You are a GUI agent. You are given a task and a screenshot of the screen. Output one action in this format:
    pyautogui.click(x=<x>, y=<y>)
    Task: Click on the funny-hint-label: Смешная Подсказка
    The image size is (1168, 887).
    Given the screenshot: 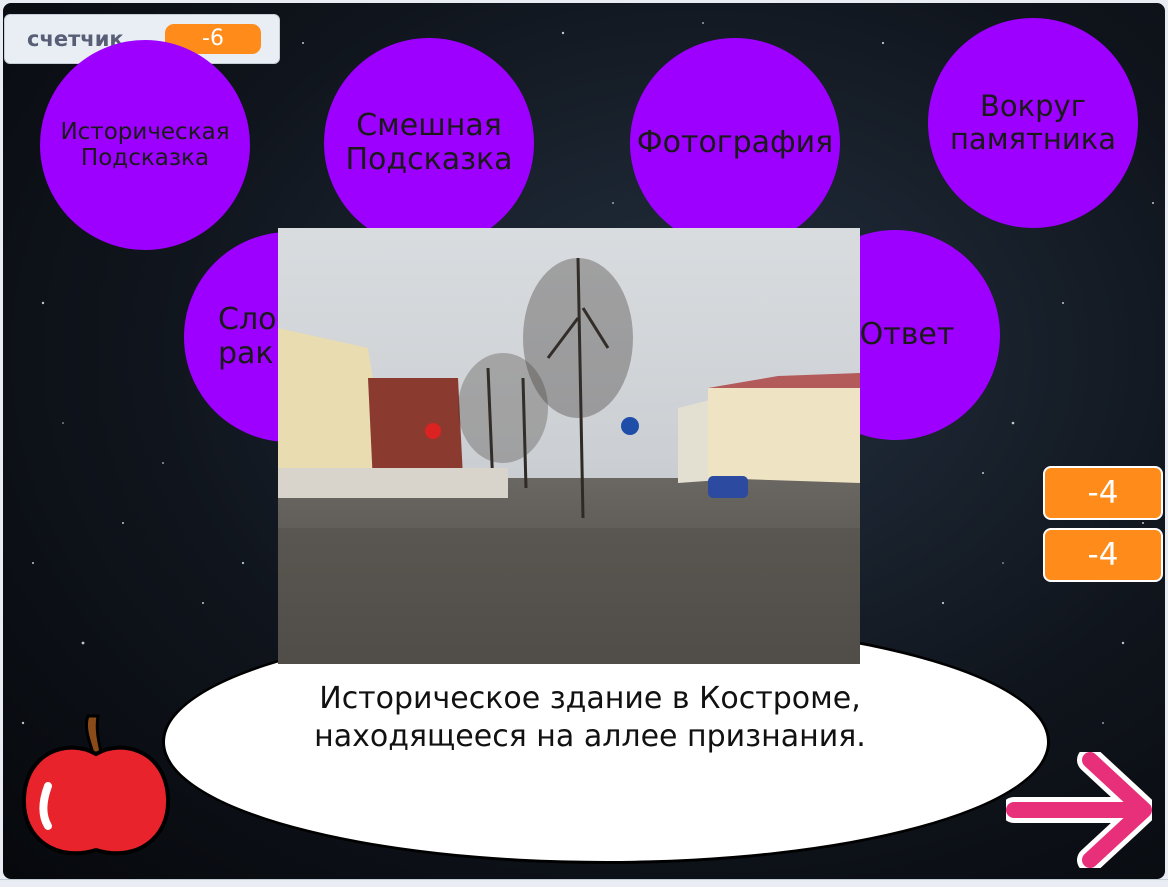 What is the action you would take?
    pyautogui.click(x=429, y=142)
    